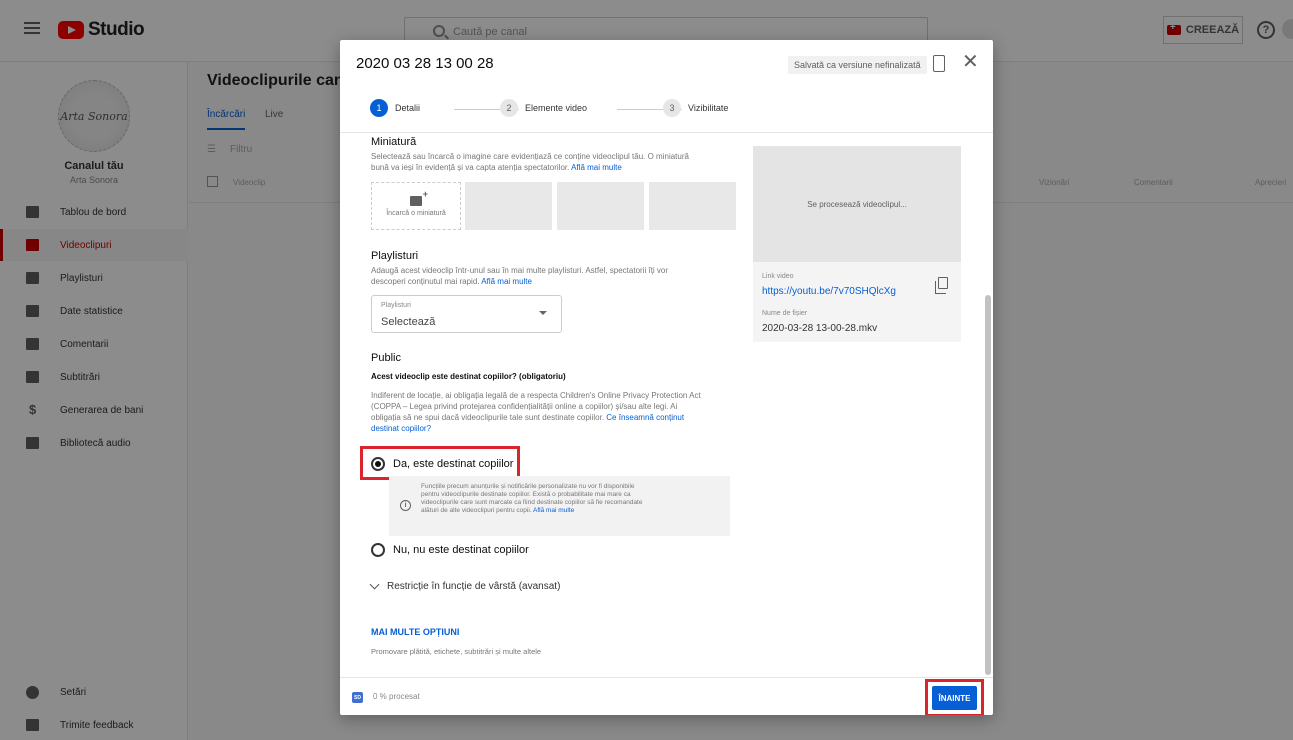 Image resolution: width=1293 pixels, height=740 pixels. I want to click on dialog-title: 2020 03 28 13 00 28, so click(425, 63).